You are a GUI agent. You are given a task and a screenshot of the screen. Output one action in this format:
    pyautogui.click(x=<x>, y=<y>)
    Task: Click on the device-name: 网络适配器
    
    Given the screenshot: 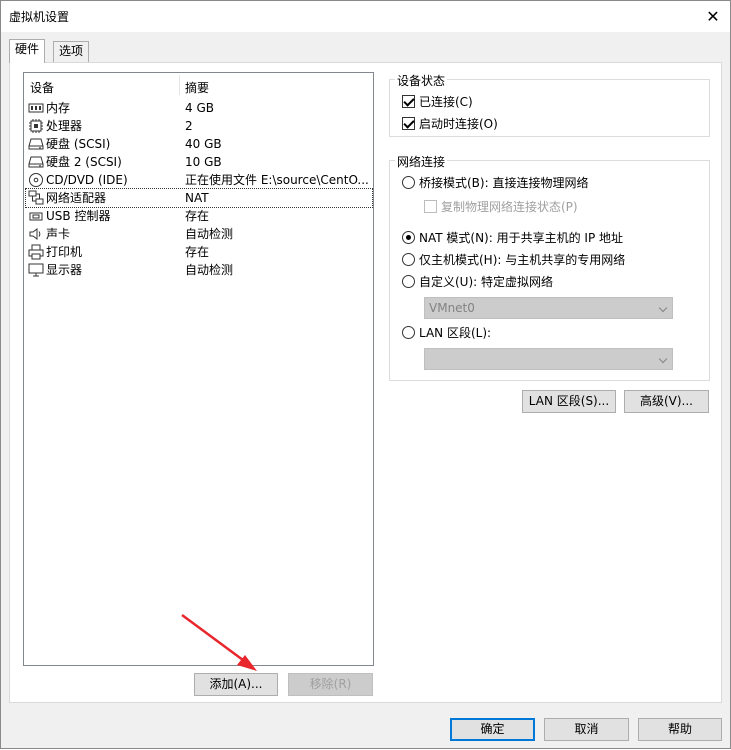 What is the action you would take?
    pyautogui.click(x=76, y=198)
    